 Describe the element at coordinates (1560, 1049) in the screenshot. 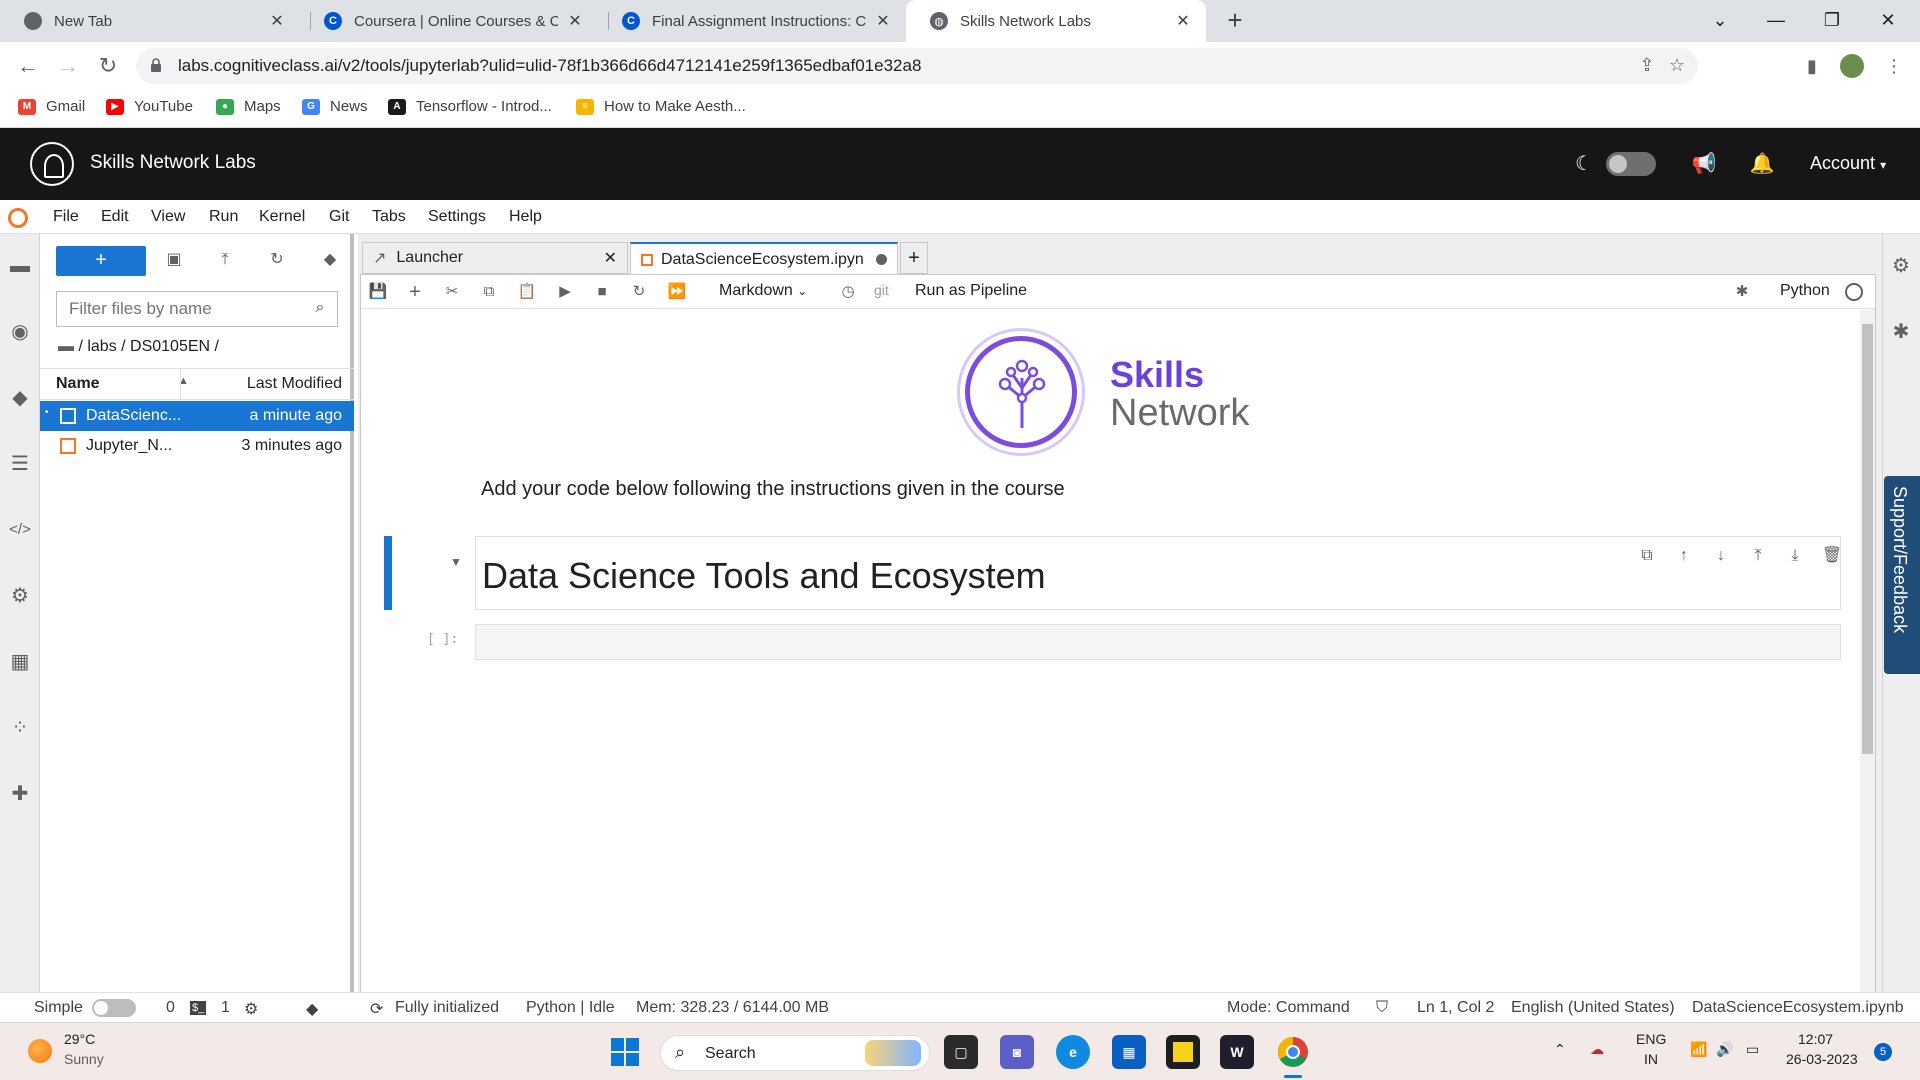

I see `chevron-up-icon: ⌃` at that location.